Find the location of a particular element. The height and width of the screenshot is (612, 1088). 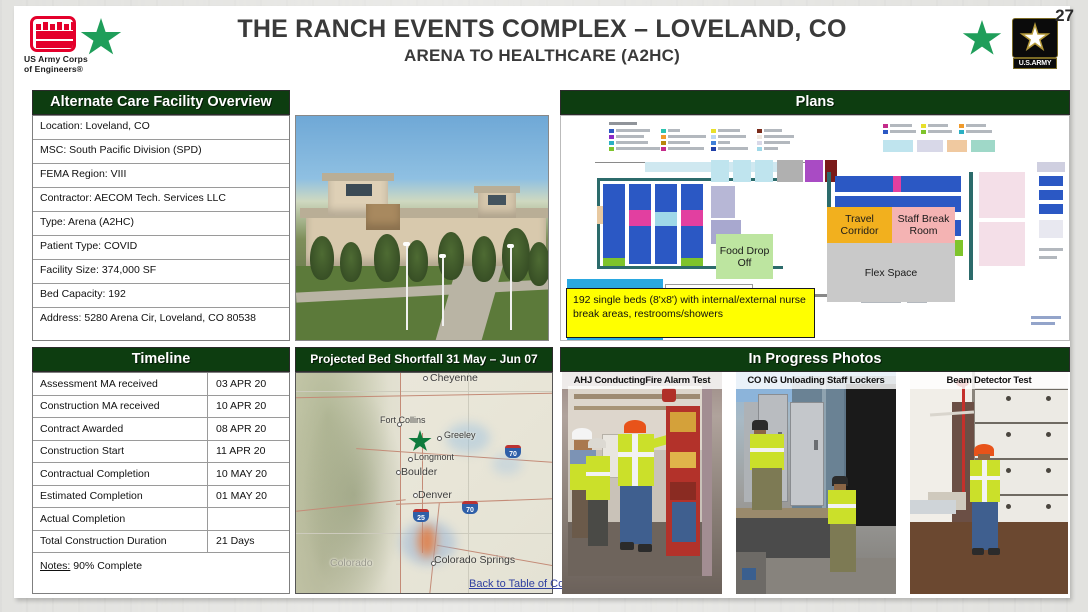

table-row: Total Construction Duration 21 Days is located at coordinates (161, 541).